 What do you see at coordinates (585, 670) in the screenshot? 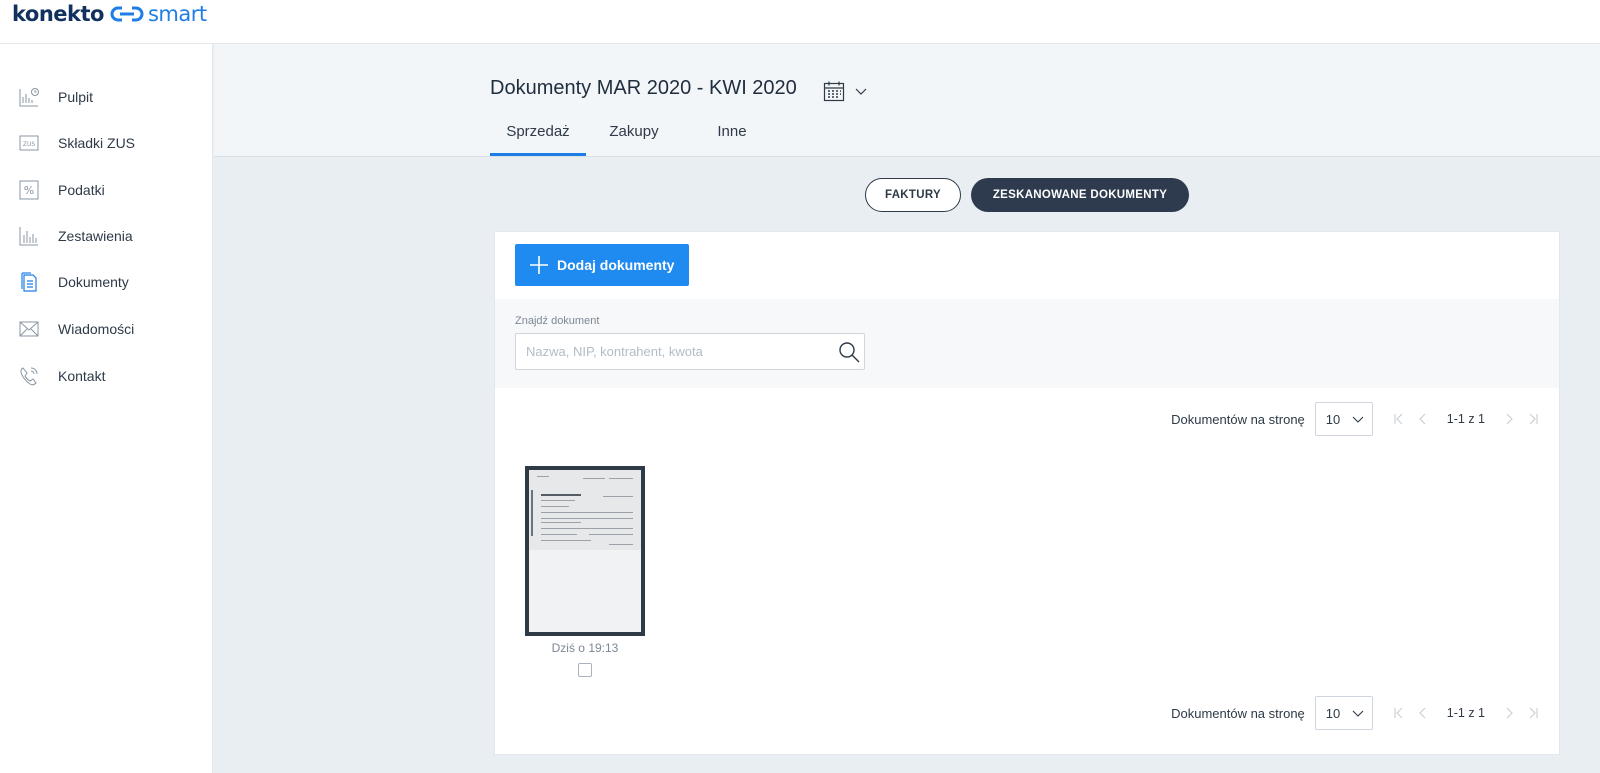
I see `document-select-checkbox` at bounding box center [585, 670].